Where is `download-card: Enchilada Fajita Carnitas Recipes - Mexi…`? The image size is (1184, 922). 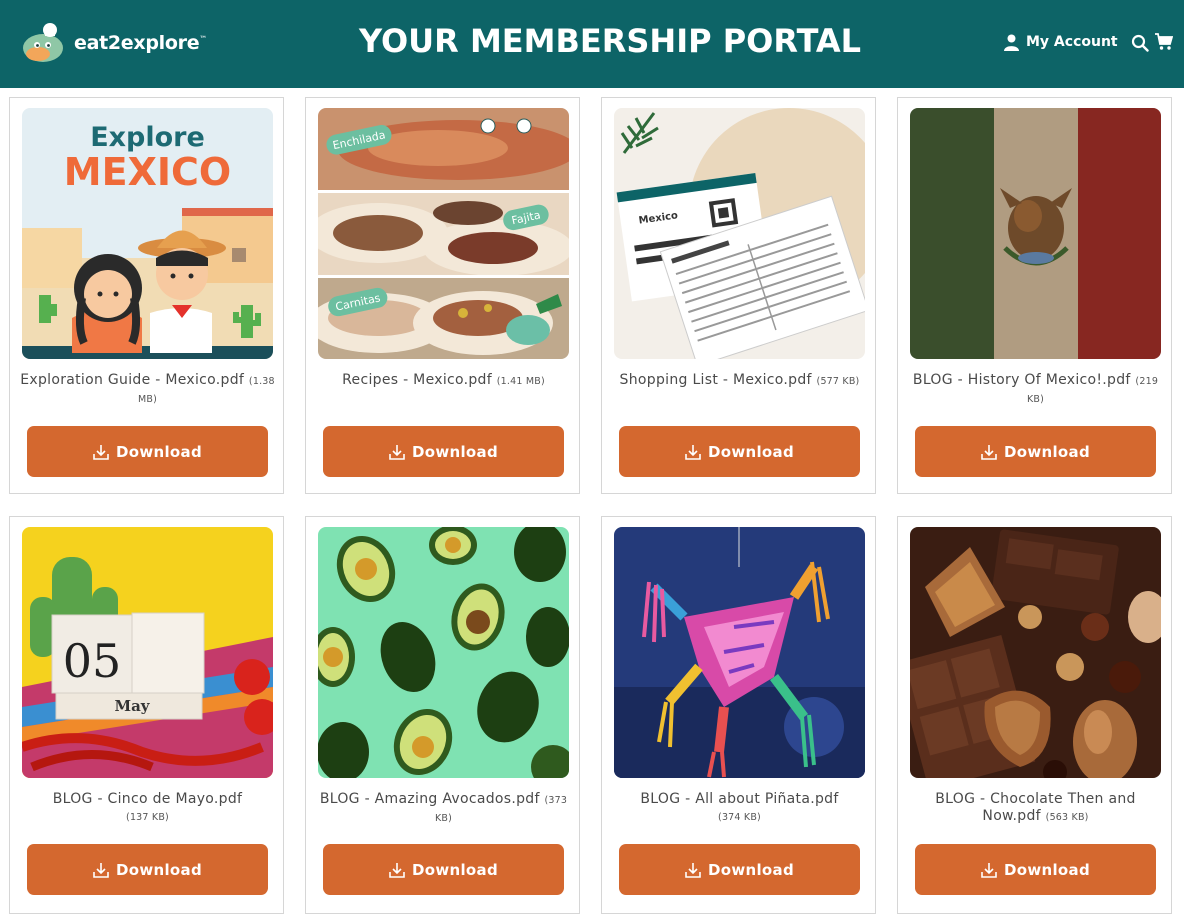
download-card: Enchilada Fajita Carnitas Recipes - Mexi… is located at coordinates (442, 295).